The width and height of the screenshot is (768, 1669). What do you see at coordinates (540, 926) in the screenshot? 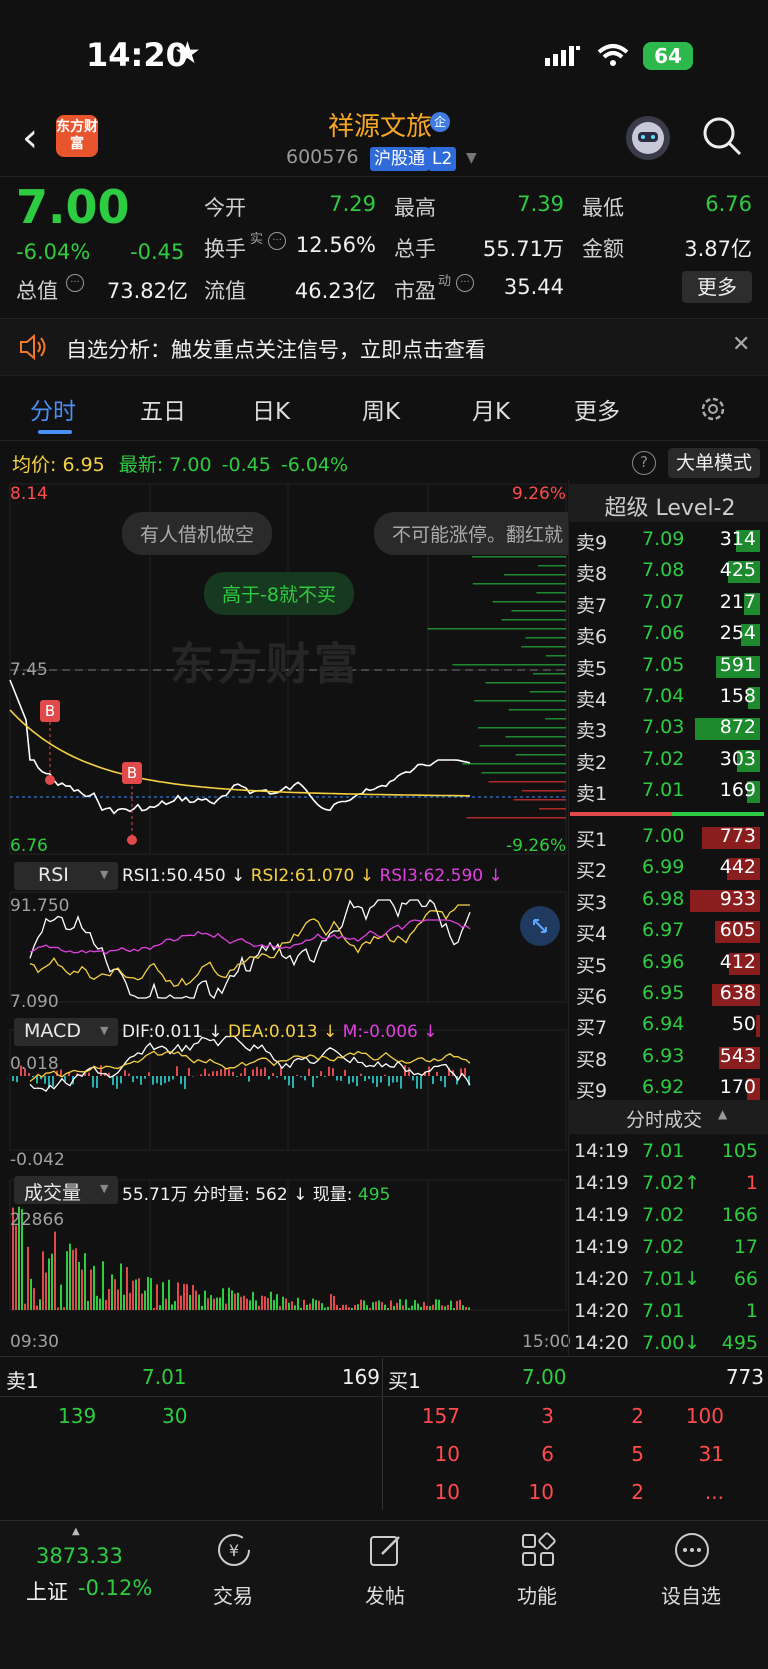
I see `expand-icon` at bounding box center [540, 926].